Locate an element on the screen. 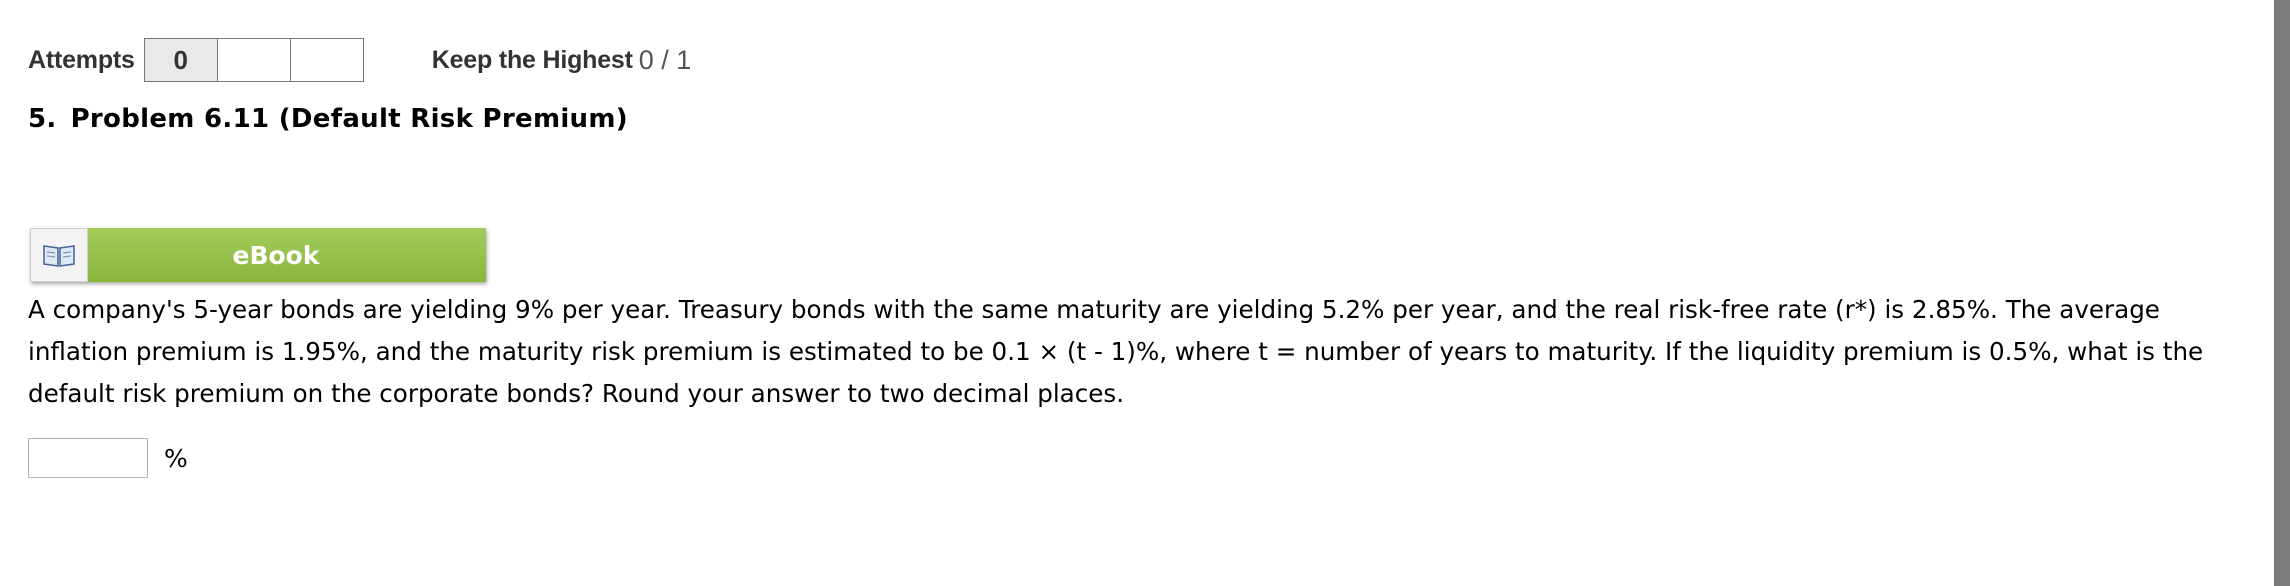 This screenshot has height=586, width=2290. ebook-label: eBook is located at coordinates (287, 255).